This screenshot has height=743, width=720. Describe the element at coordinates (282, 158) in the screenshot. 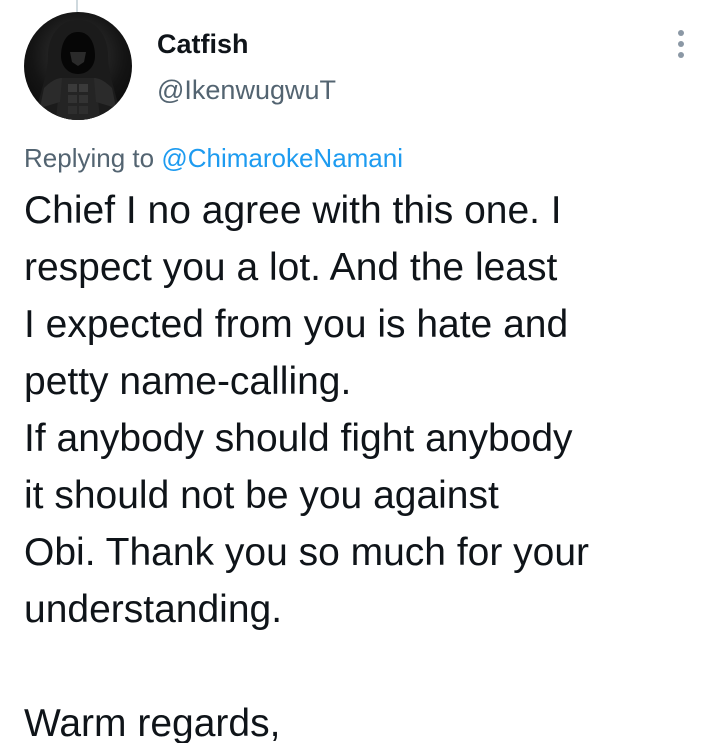

I see `replying-to-mention-link: @ChimarokeNamani` at that location.